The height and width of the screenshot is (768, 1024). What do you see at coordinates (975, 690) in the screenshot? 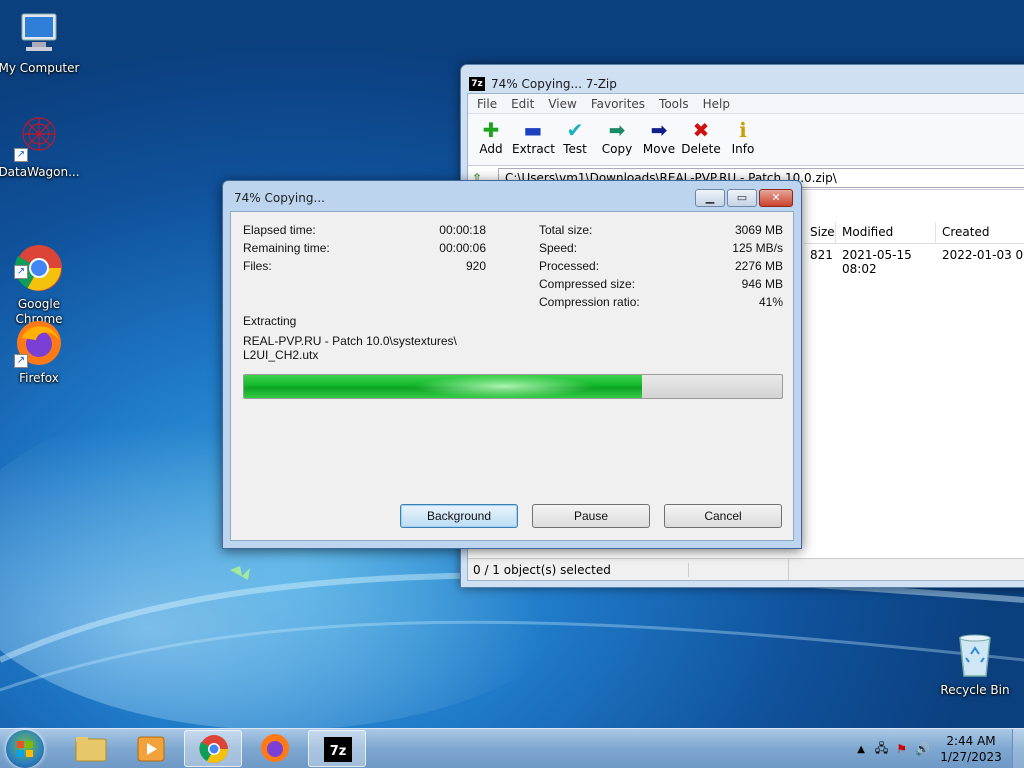
I see `desktop-icon-label: Recycle Bin` at bounding box center [975, 690].